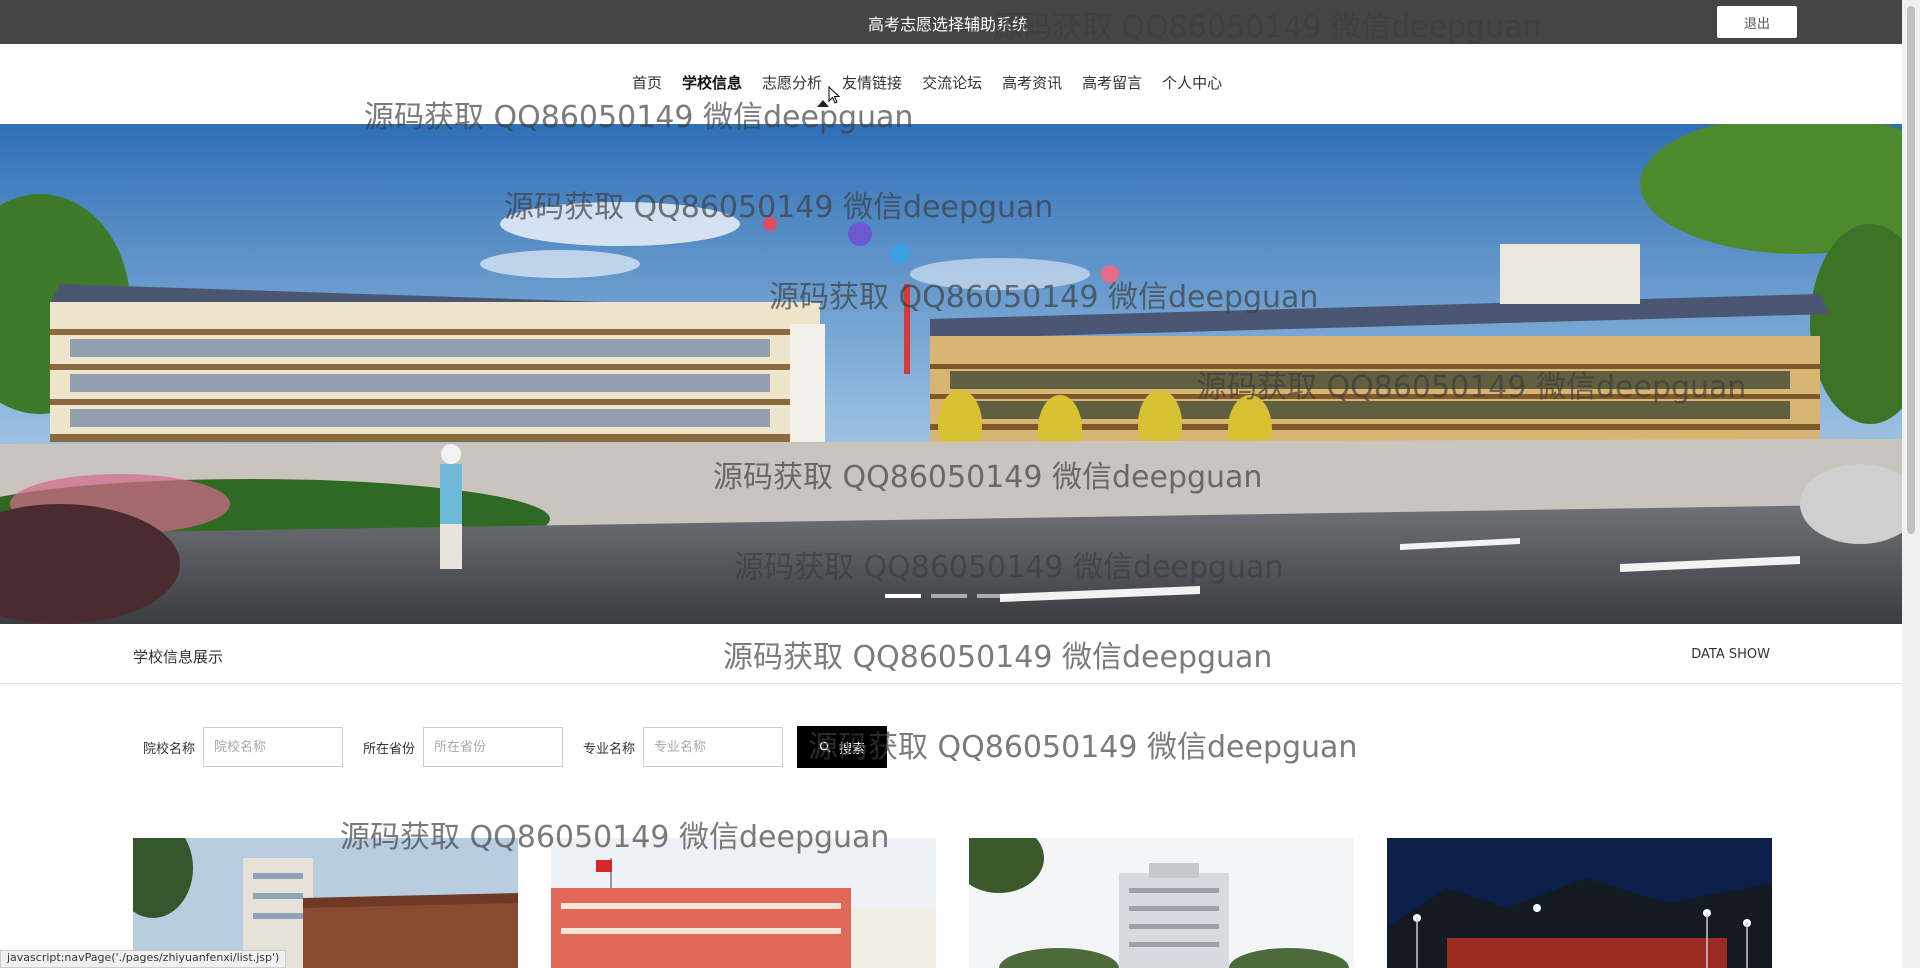 The image size is (1920, 968). I want to click on scrollbar-thumb, so click(1911, 270).